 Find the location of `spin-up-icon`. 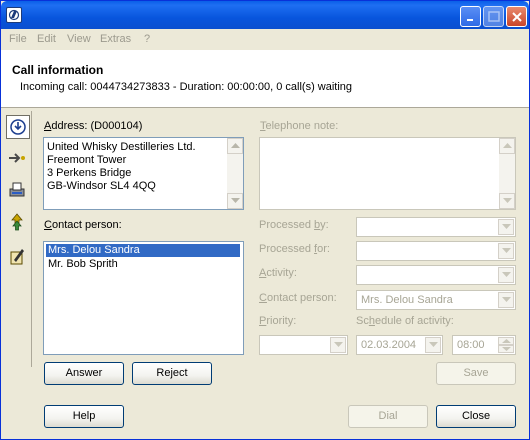

spin-up-icon is located at coordinates (506, 341).